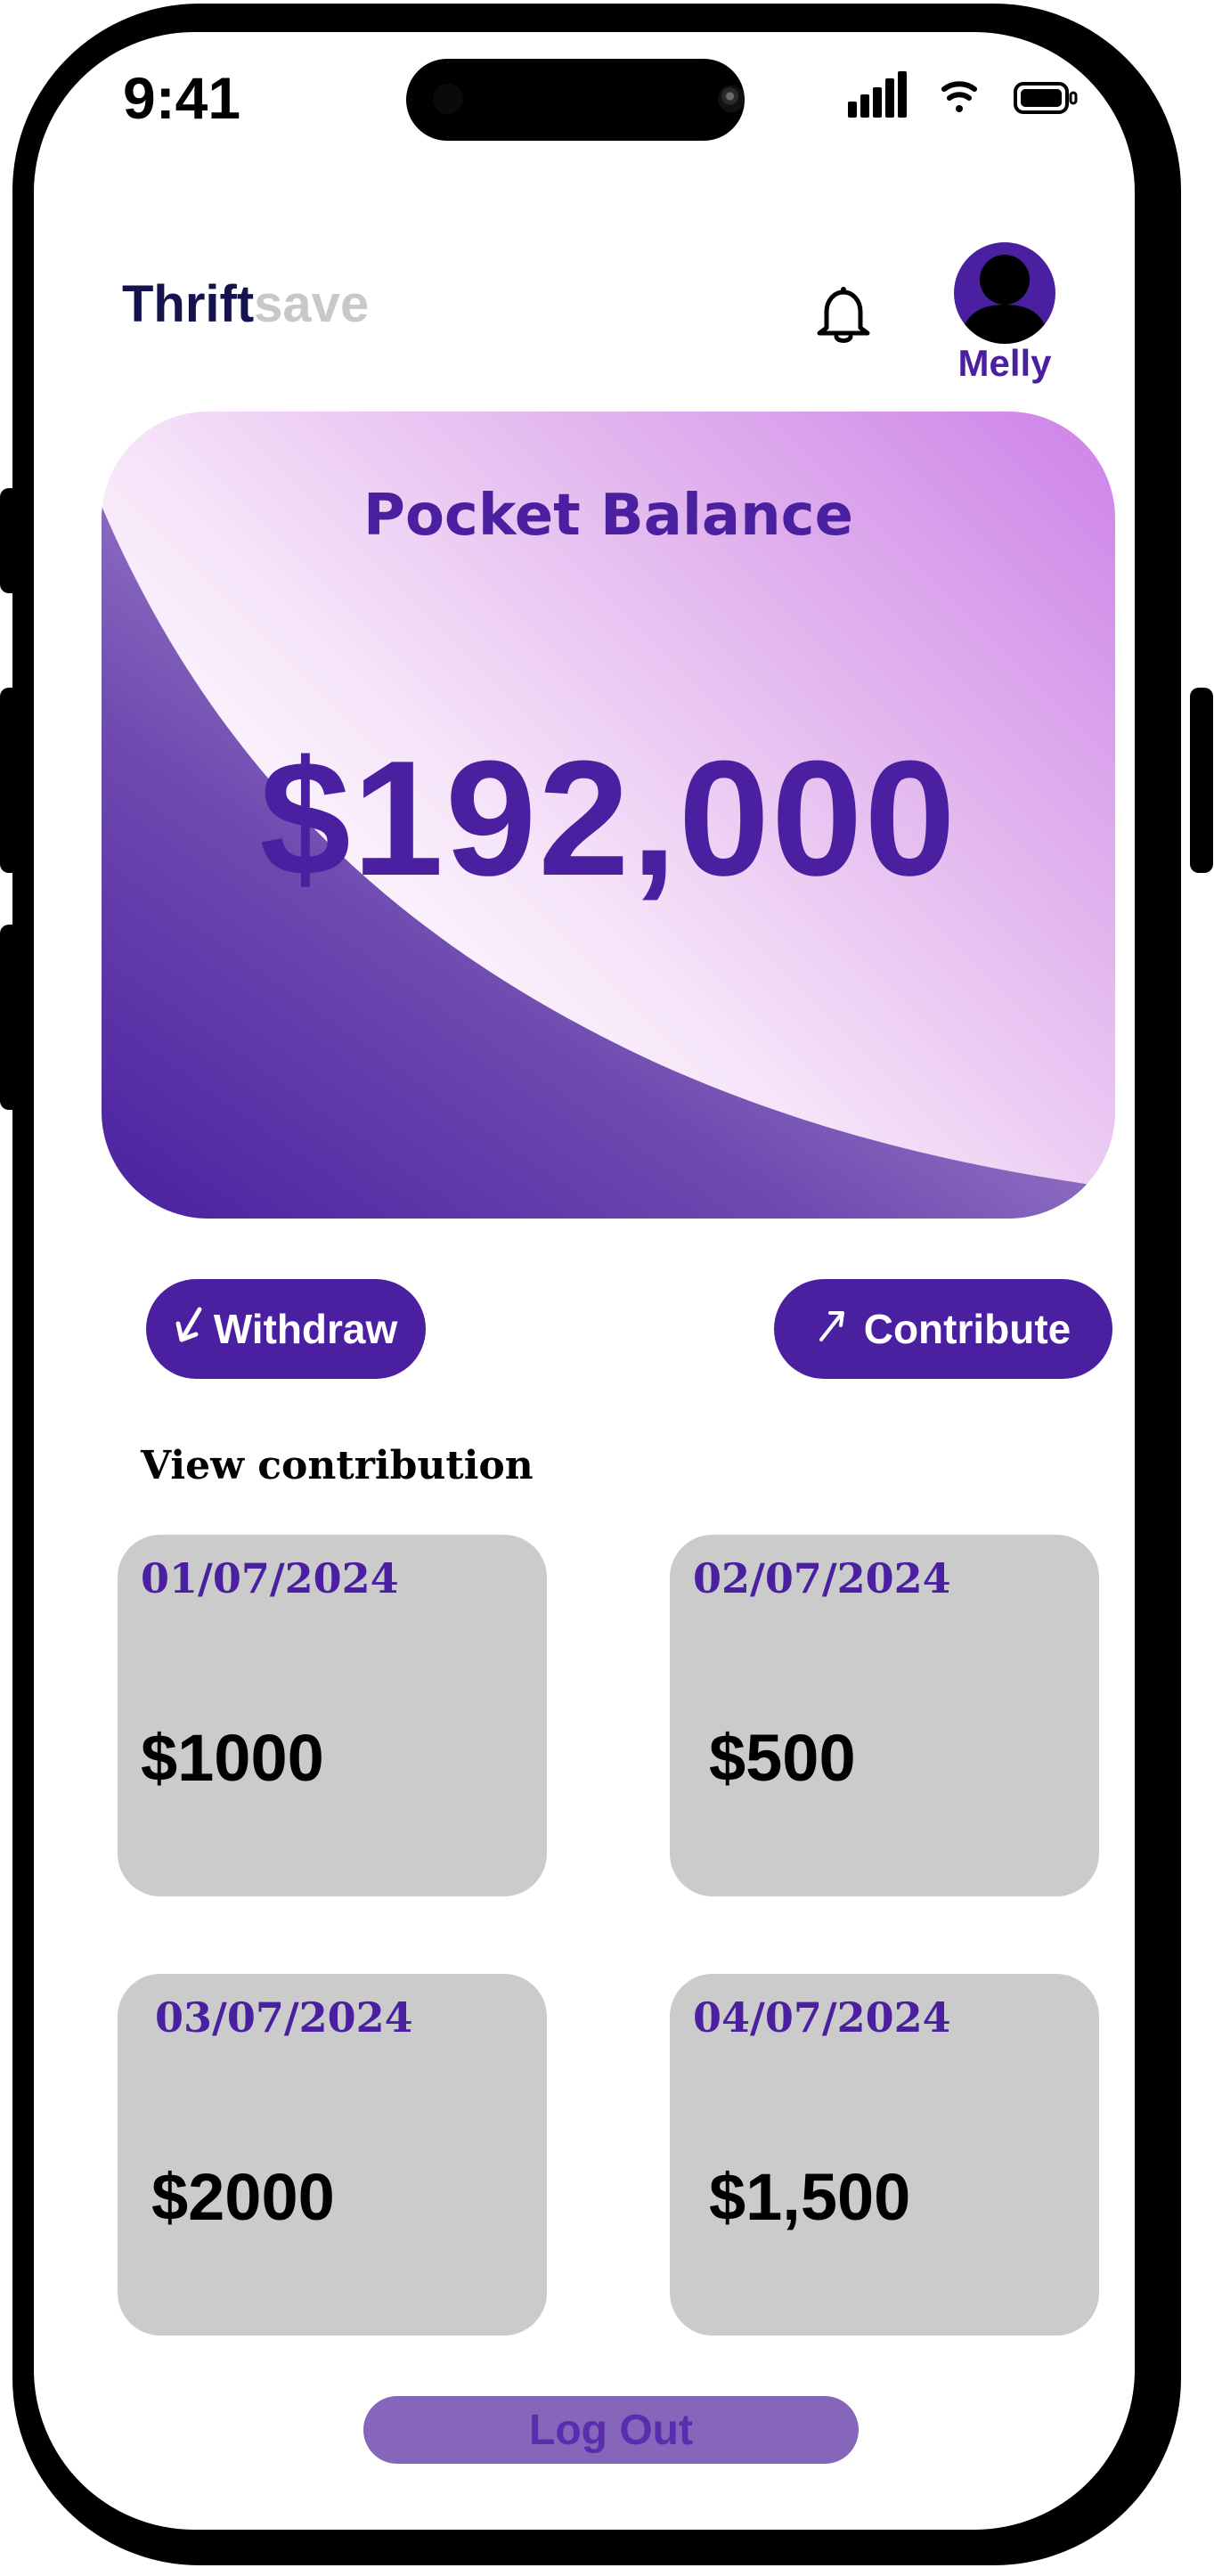  I want to click on app-logo: Thriftsave, so click(245, 304).